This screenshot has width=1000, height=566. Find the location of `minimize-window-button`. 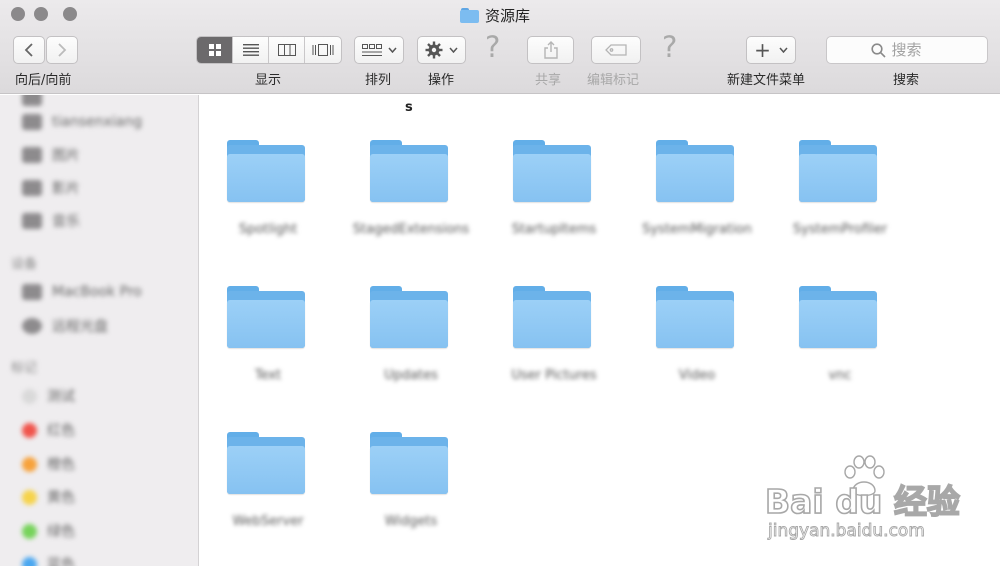

minimize-window-button is located at coordinates (41, 14).